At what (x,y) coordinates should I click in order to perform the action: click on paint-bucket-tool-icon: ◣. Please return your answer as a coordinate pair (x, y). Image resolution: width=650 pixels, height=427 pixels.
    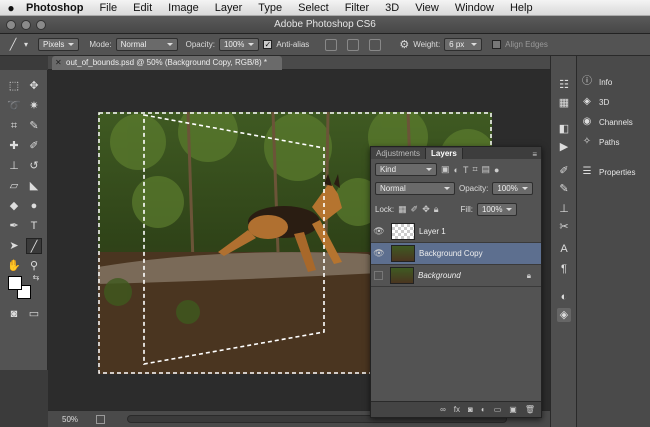
    Looking at the image, I should click on (34, 186).